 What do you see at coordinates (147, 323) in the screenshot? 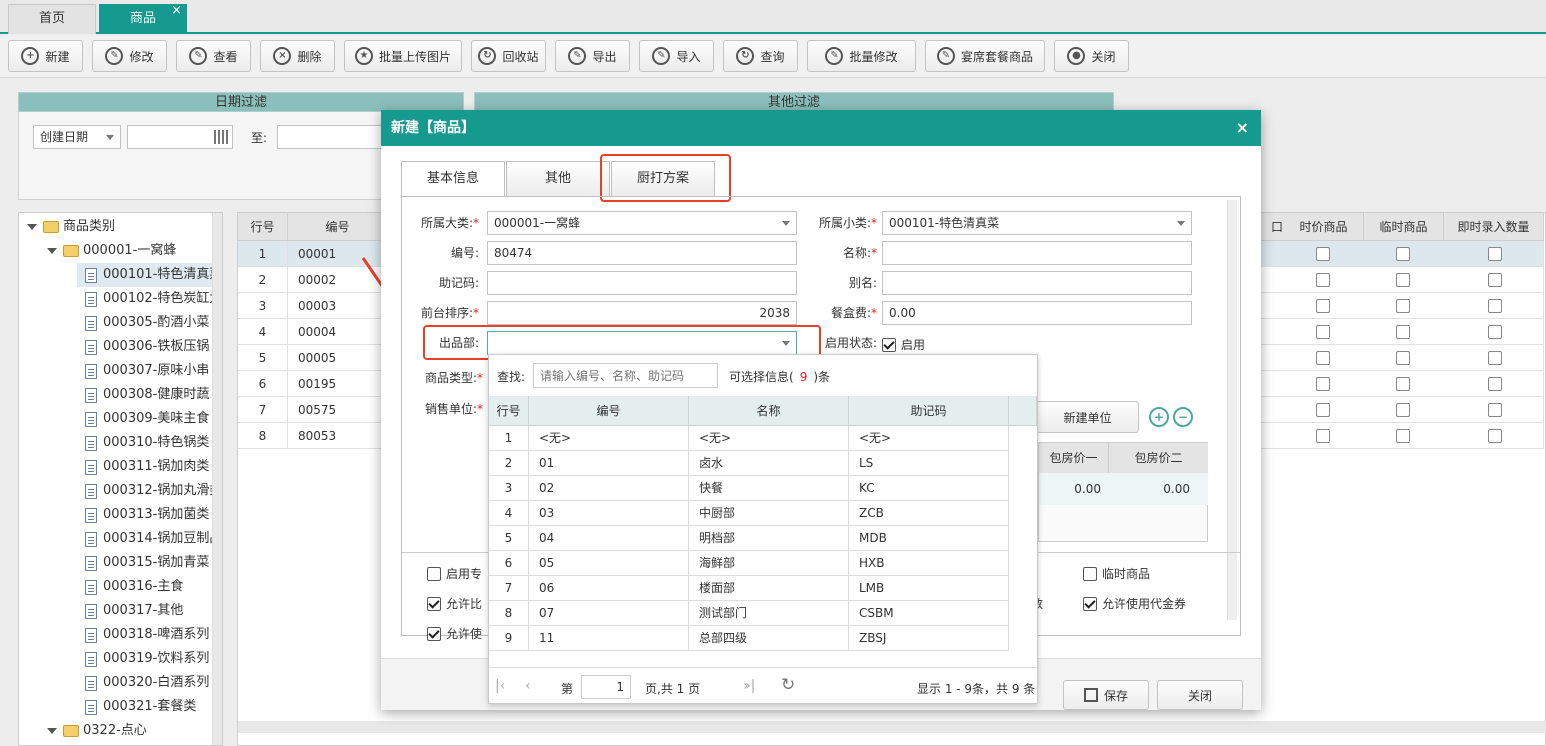
I see `tree-item: 000305-酌酒小菜` at bounding box center [147, 323].